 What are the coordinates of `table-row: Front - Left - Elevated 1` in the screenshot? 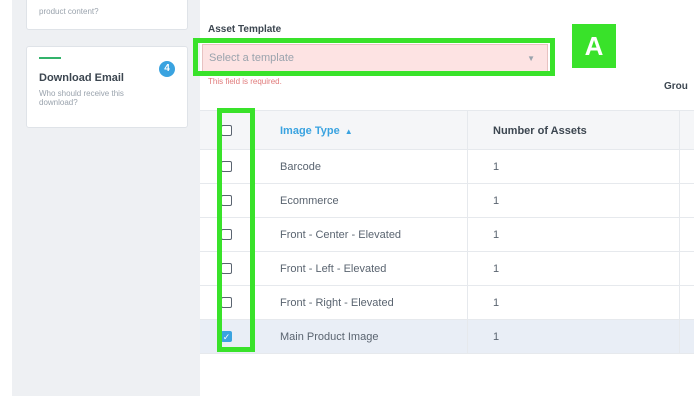 It's located at (447, 269).